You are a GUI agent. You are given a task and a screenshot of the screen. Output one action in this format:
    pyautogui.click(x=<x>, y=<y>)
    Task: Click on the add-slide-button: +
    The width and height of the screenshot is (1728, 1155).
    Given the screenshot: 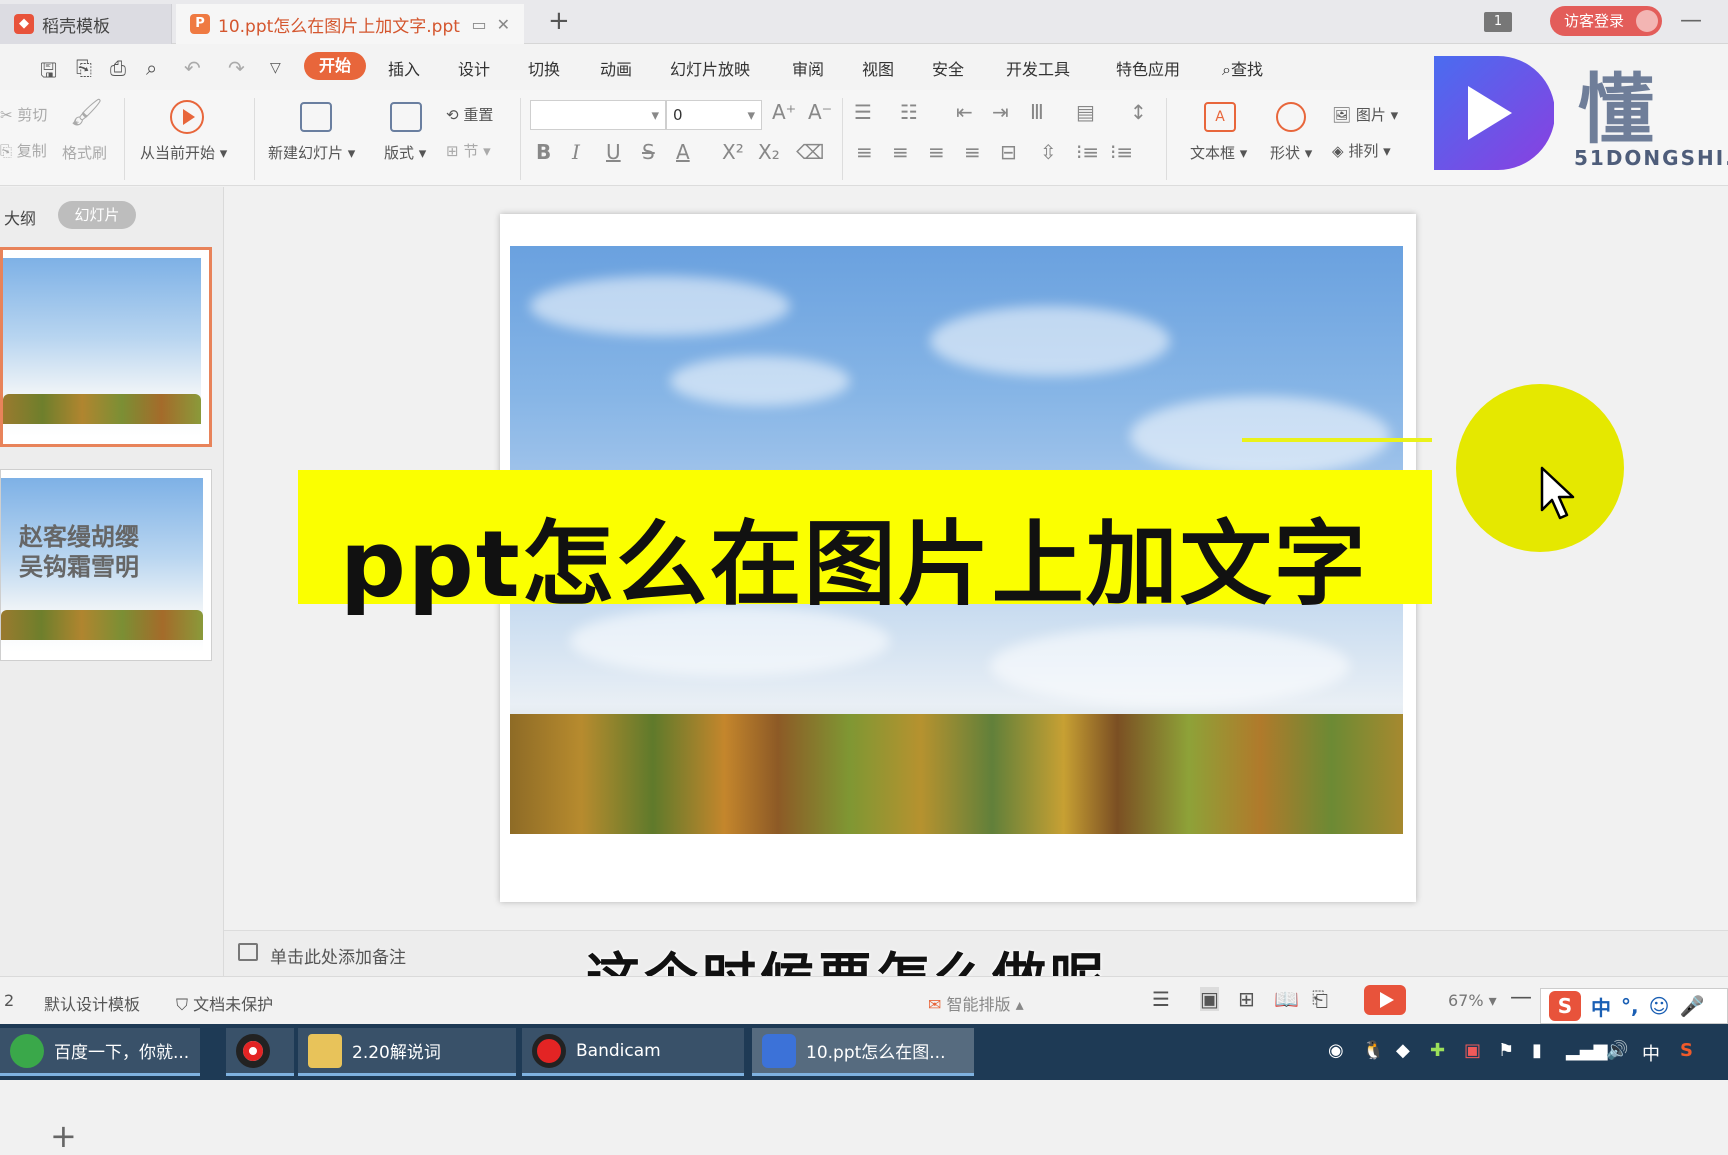 What is the action you would take?
    pyautogui.click(x=63, y=1136)
    